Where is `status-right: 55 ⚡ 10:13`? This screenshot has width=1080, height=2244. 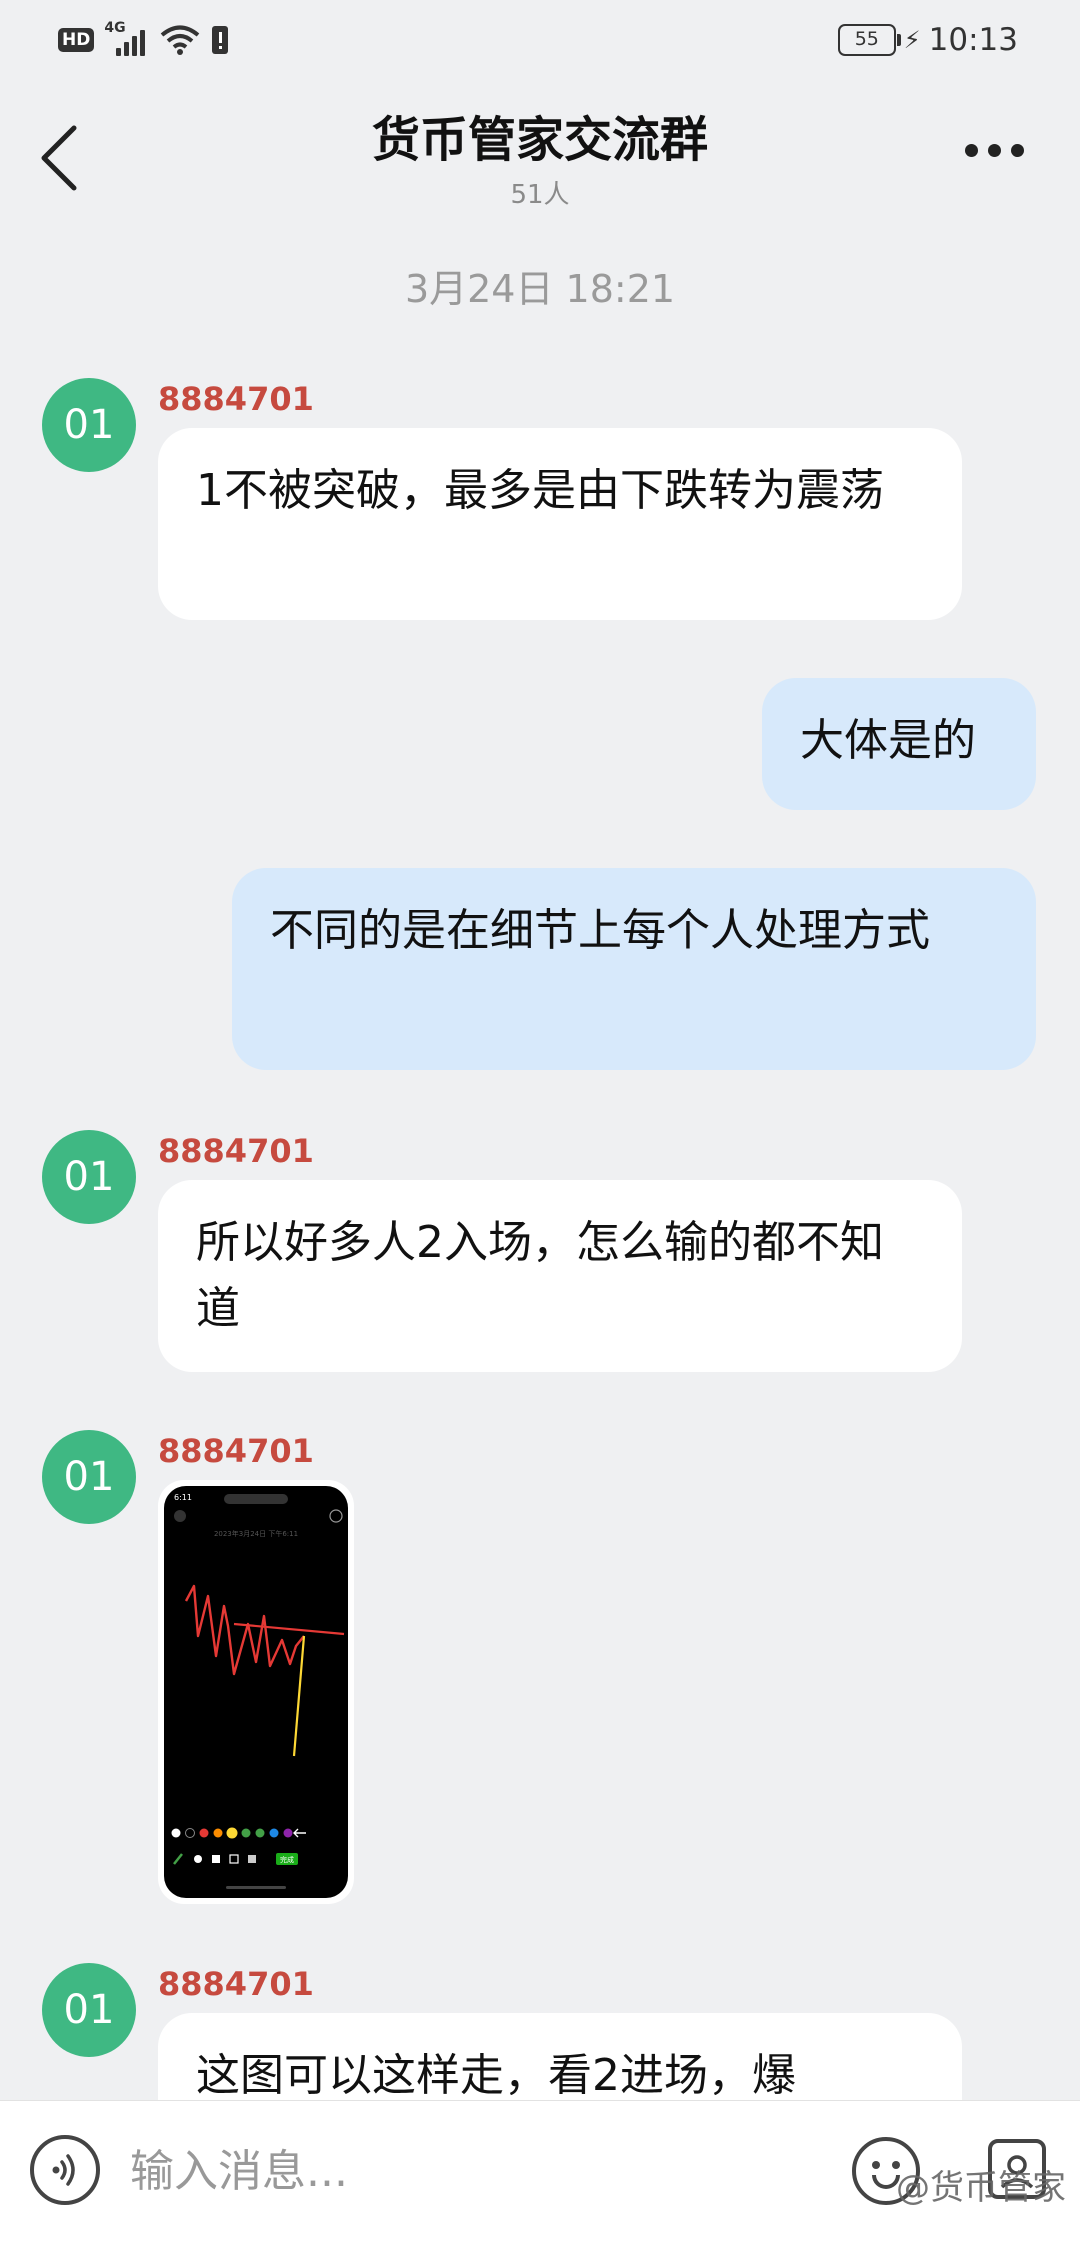
status-right: 55 ⚡ 10:13 is located at coordinates (927, 40).